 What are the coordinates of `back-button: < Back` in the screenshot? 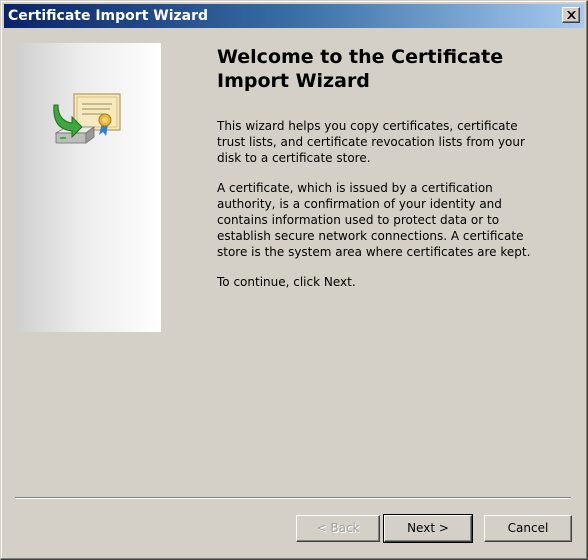 It's located at (338, 528).